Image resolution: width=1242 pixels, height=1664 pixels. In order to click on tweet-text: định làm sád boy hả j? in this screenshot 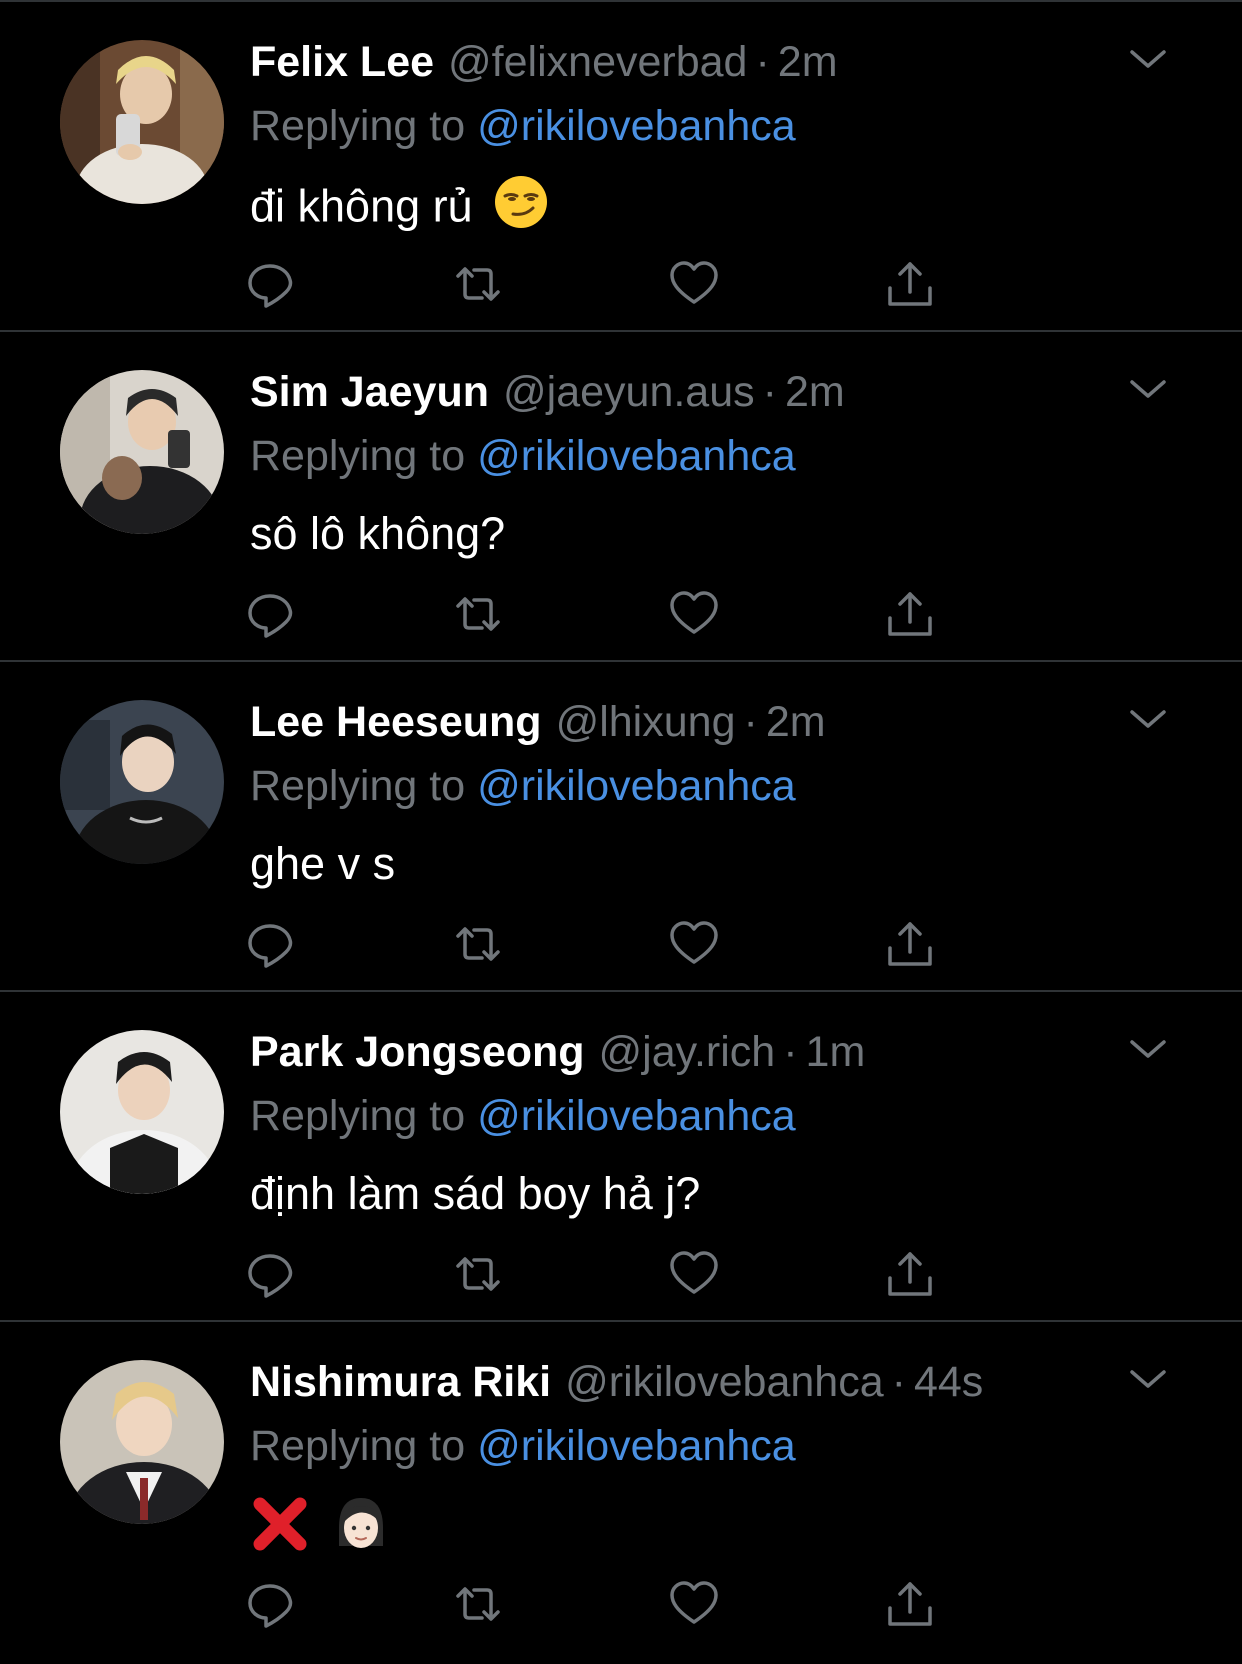, I will do `click(475, 1194)`.